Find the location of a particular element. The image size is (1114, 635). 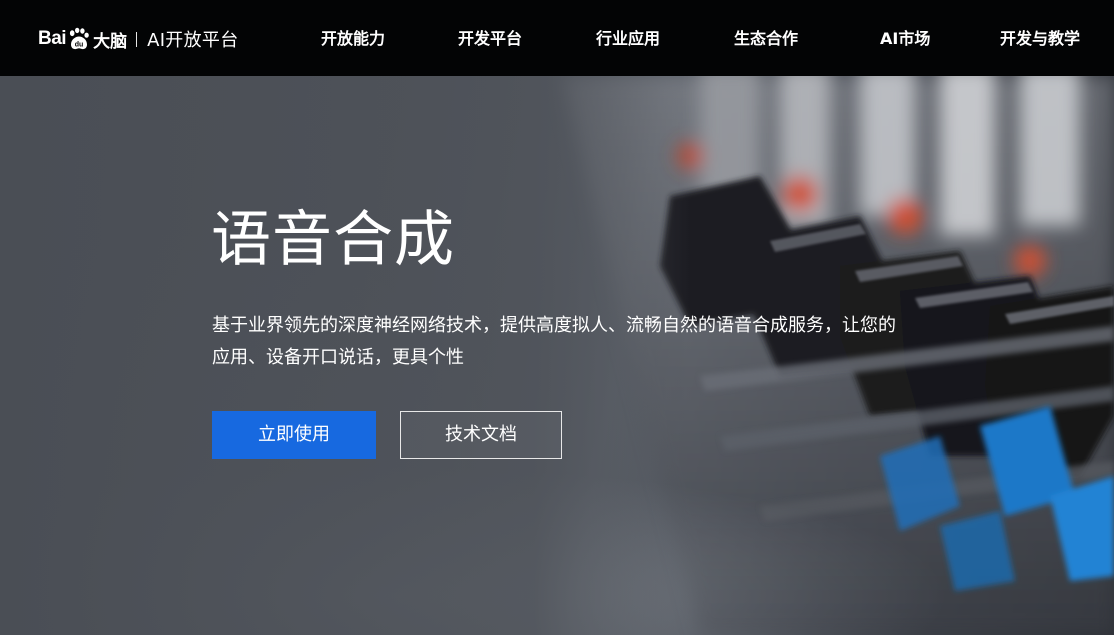

nav-item-ecosystem: 生态合作 is located at coordinates (766, 39).